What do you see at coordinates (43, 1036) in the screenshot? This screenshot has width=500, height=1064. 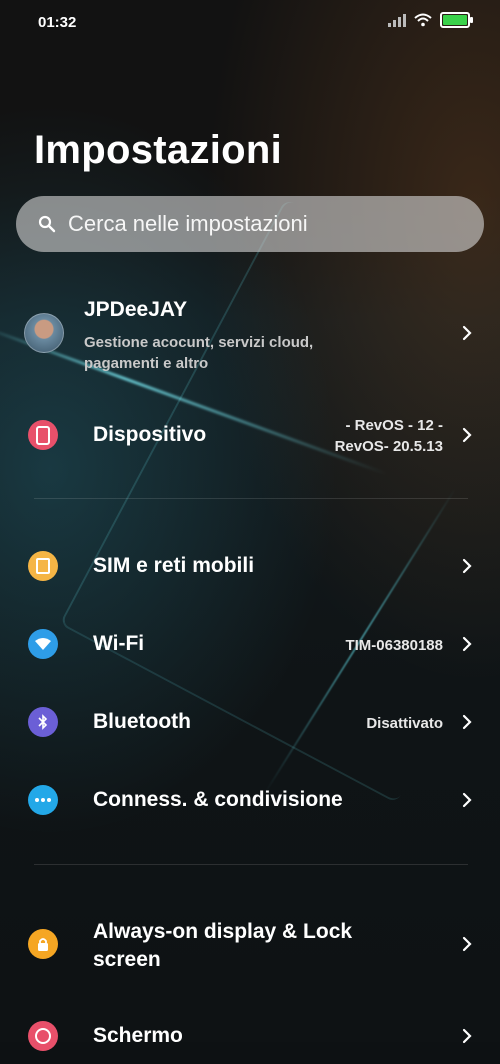 I see `display-icon` at bounding box center [43, 1036].